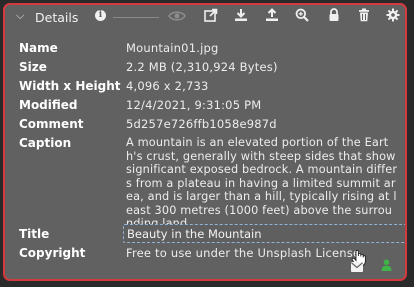 This screenshot has height=287, width=414. What do you see at coordinates (202, 67) in the screenshot?
I see `size-value: 2.2 MB (2,310,924 Bytes)` at bounding box center [202, 67].